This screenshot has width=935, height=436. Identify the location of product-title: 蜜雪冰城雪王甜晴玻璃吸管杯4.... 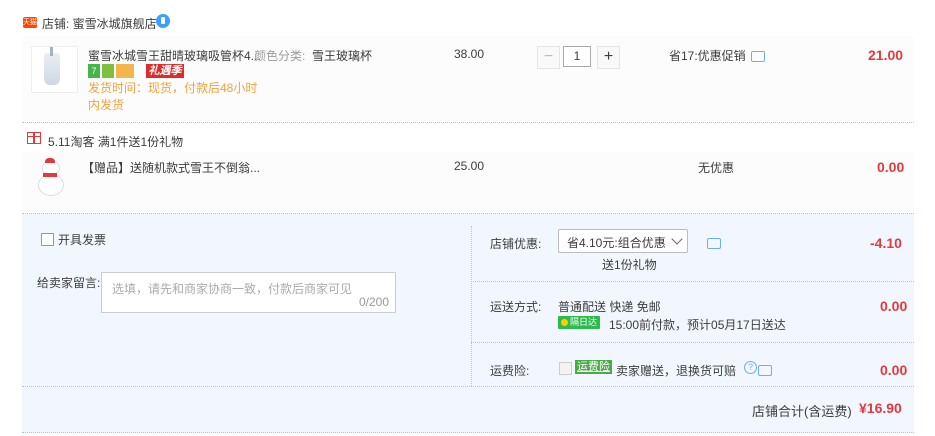
(174, 55).